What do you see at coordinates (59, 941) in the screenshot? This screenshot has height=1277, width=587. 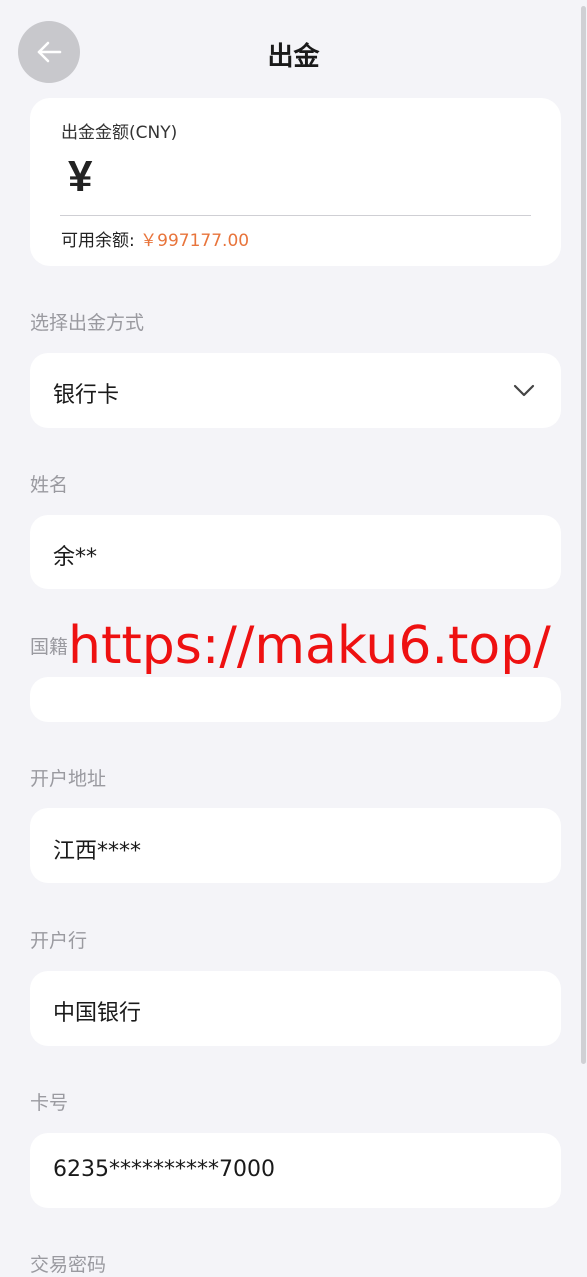 I see `bank-label: 开户行` at bounding box center [59, 941].